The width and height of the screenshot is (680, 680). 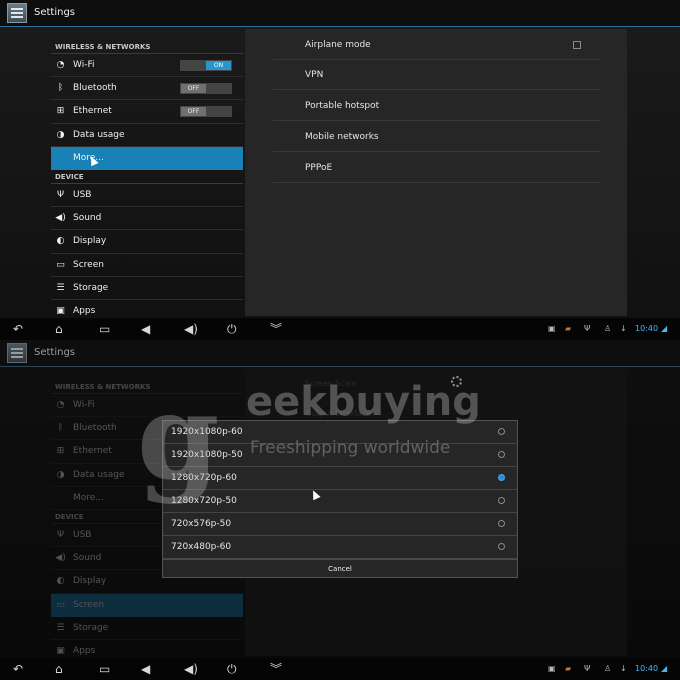 What do you see at coordinates (350, 448) in the screenshot?
I see `watermark-tagline: Freeshipping worldwide` at bounding box center [350, 448].